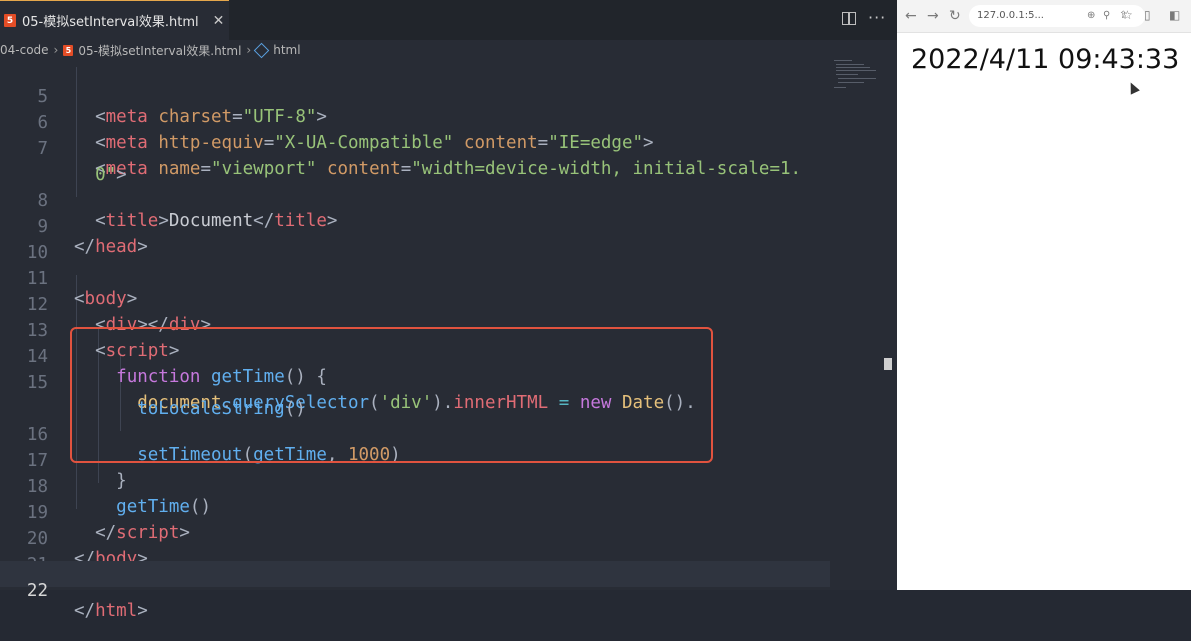 The height and width of the screenshot is (641, 1191). Describe the element at coordinates (911, 16) in the screenshot. I see `back-icon: ←` at that location.